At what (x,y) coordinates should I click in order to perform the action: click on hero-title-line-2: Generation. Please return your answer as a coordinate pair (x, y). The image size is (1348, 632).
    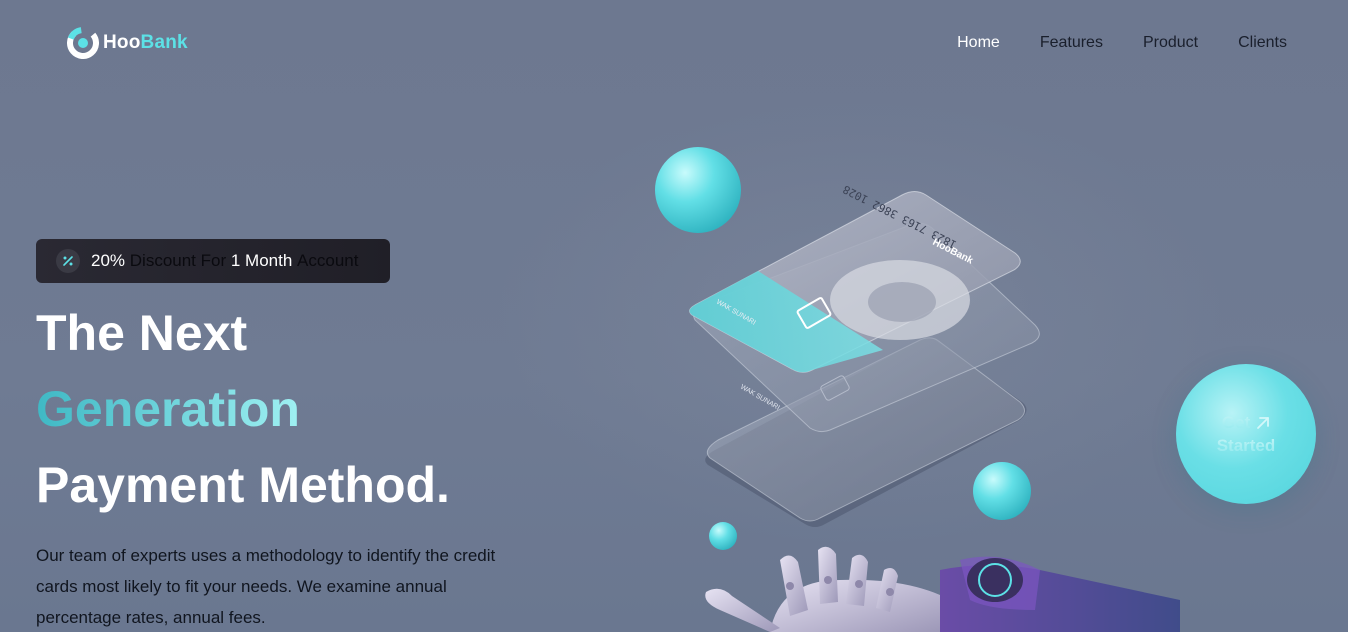
    Looking at the image, I should click on (168, 409).